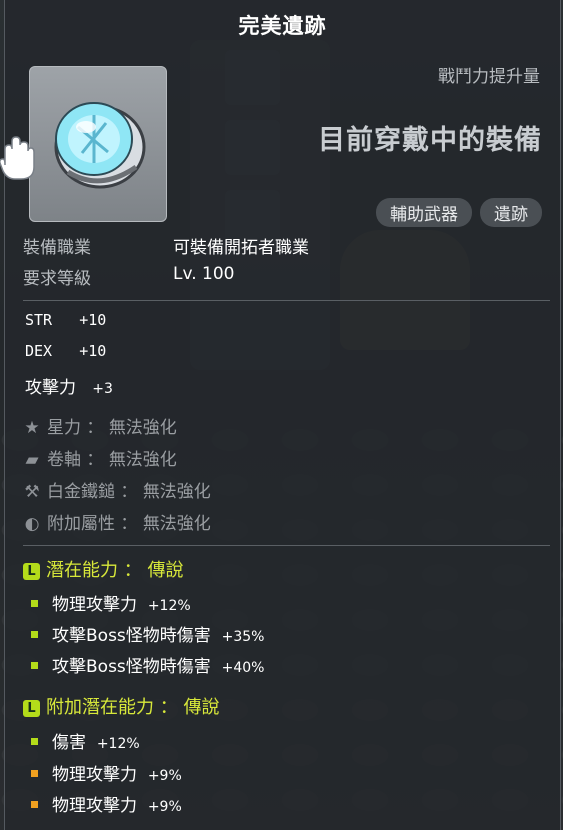  I want to click on level-value: Lv. 100, so click(204, 274).